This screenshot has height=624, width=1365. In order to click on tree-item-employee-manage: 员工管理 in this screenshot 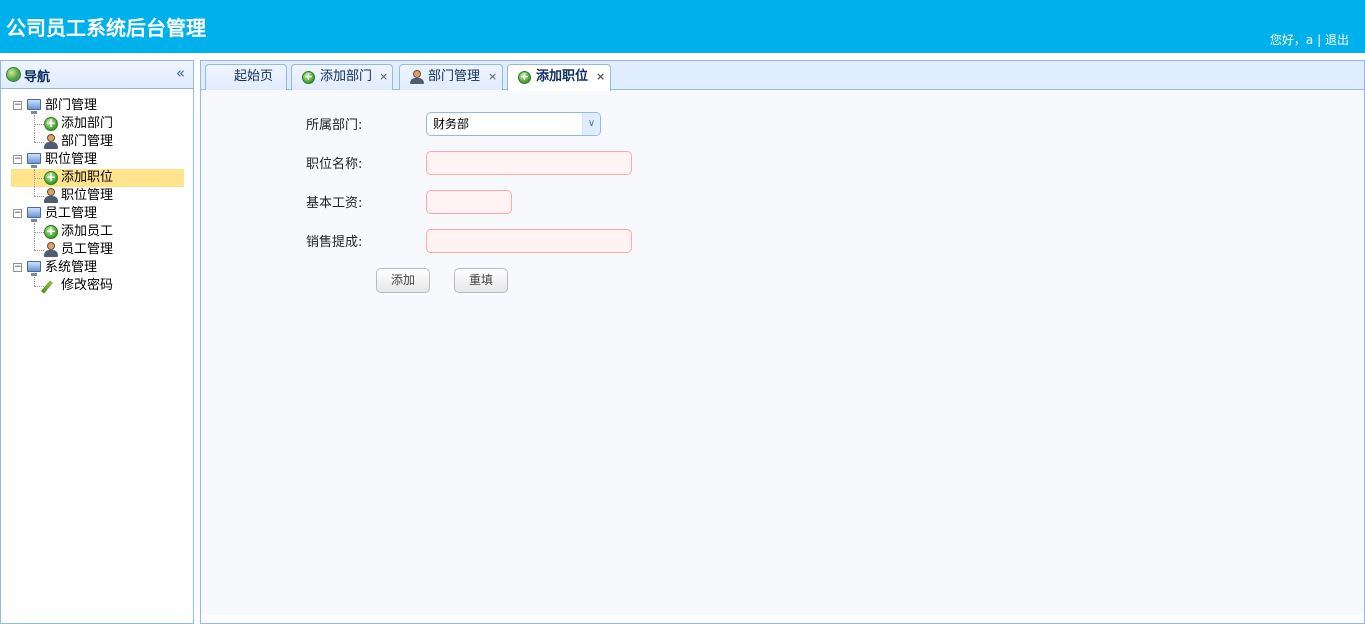, I will do `click(97, 250)`.